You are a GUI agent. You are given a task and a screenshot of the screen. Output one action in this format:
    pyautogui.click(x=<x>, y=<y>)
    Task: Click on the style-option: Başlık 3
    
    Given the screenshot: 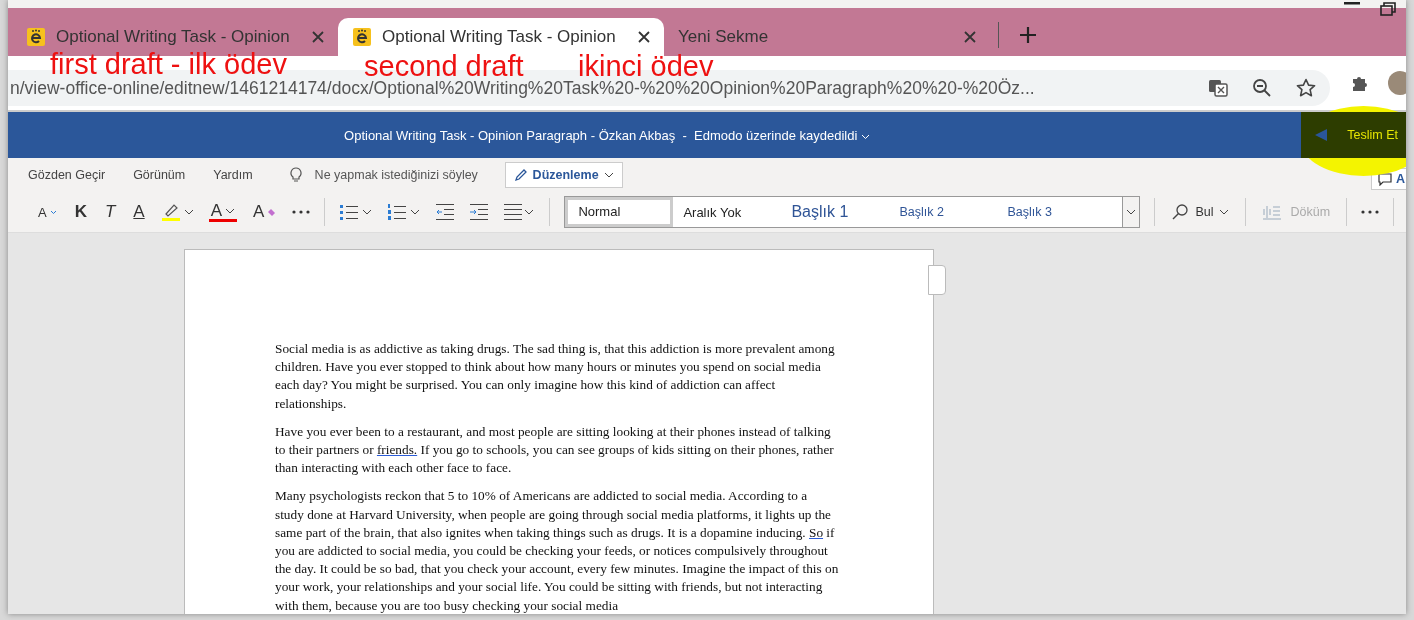 What is the action you would take?
    pyautogui.click(x=1051, y=212)
    